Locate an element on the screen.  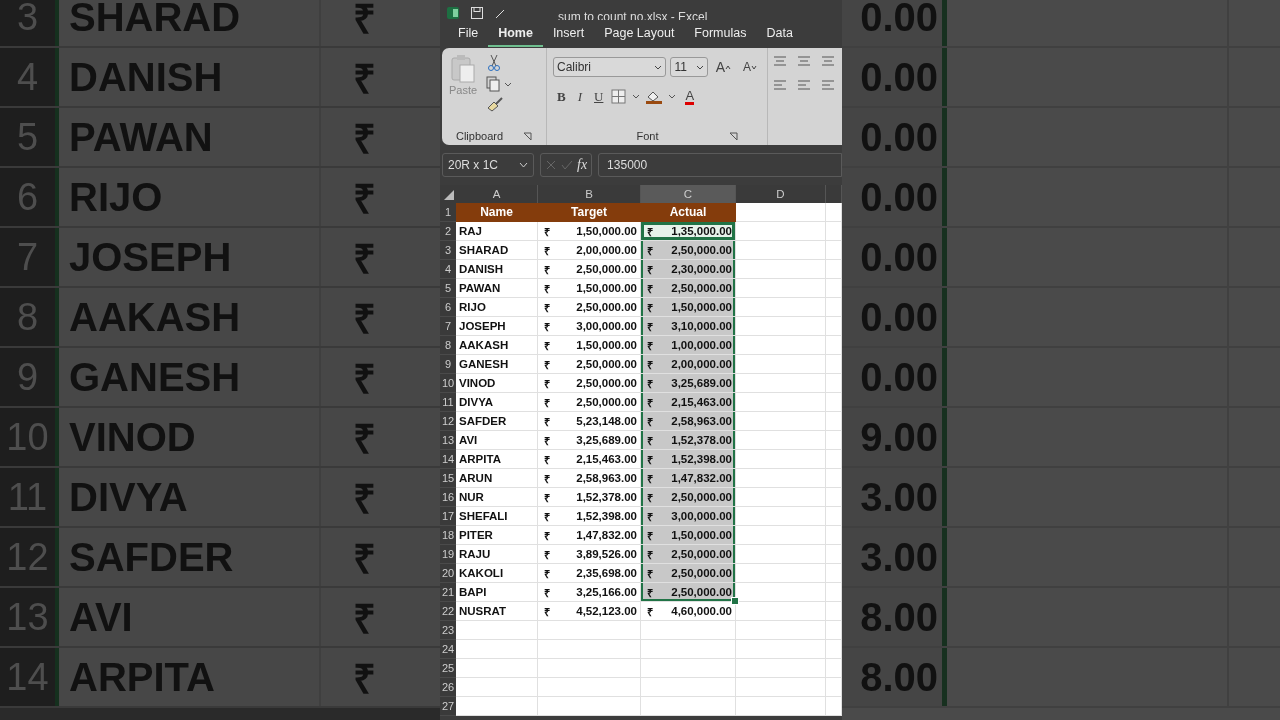
row-number: 23 is located at coordinates (448, 630).